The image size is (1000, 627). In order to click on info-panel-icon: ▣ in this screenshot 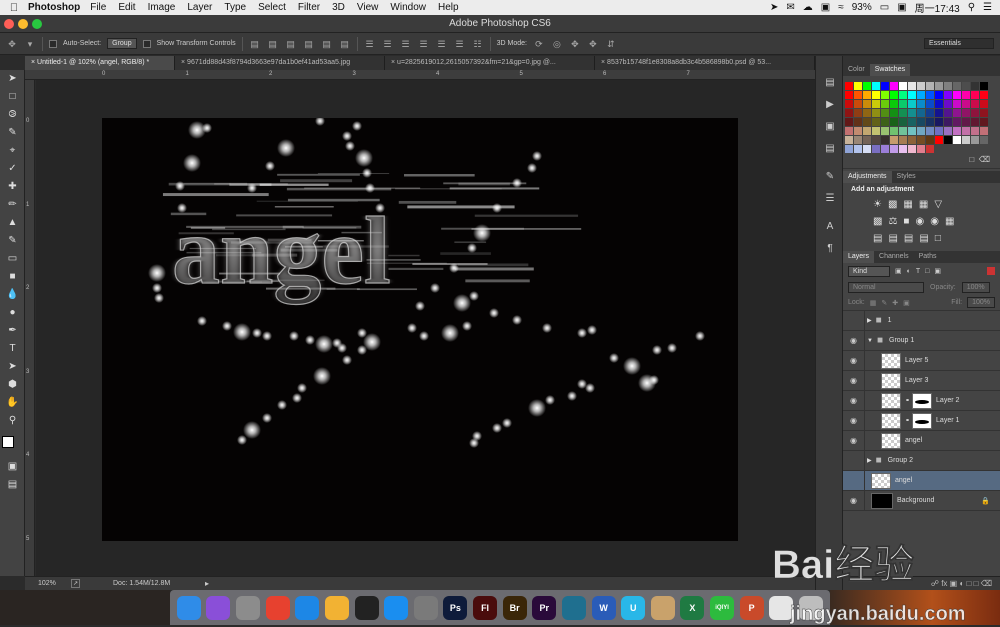, I will do `click(830, 127)`.